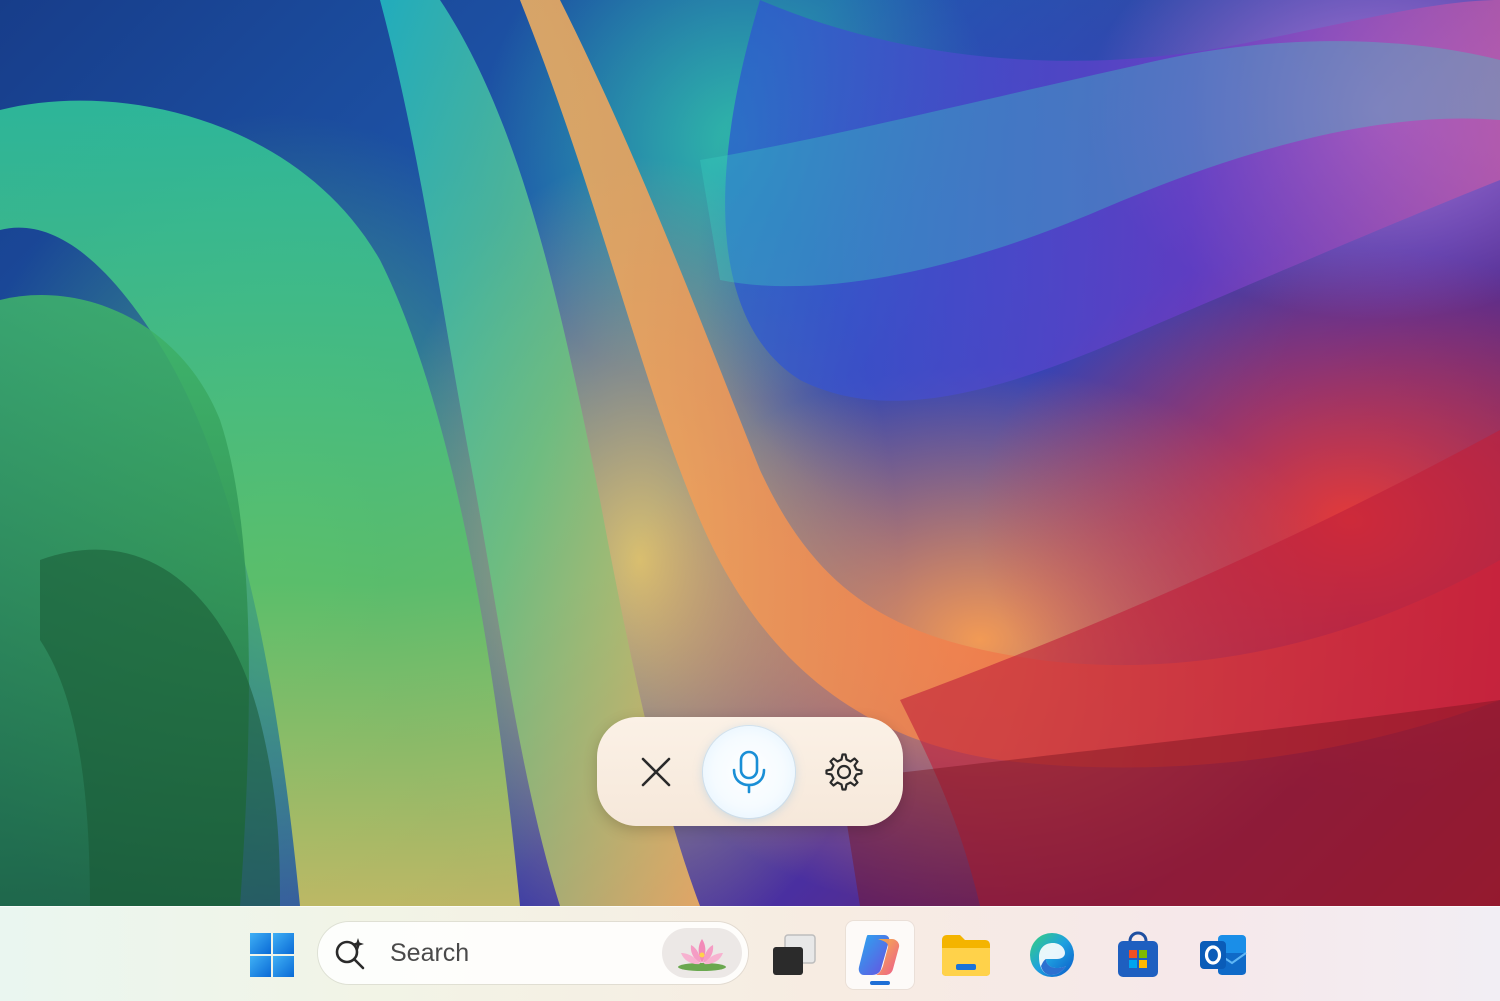 The width and height of the screenshot is (1500, 1001). Describe the element at coordinates (430, 953) in the screenshot. I see `search-placeholder: Search` at that location.